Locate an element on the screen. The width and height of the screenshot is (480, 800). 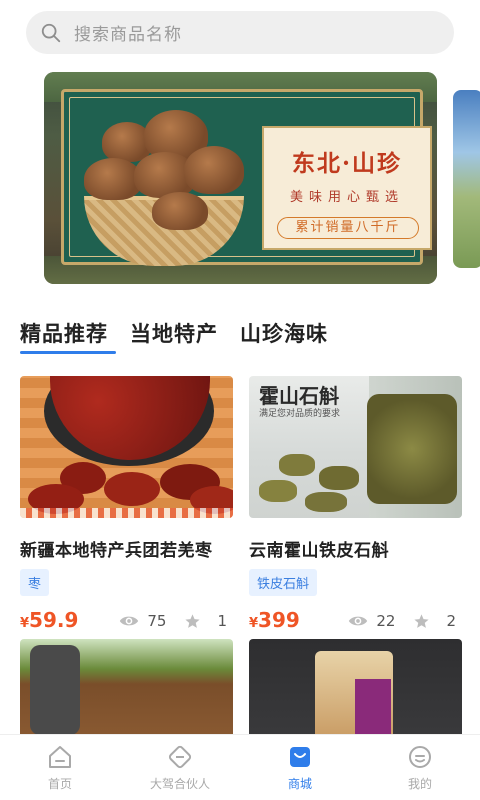
nav-partner-label: 大驾合伙人 is located at coordinates (179, 783).